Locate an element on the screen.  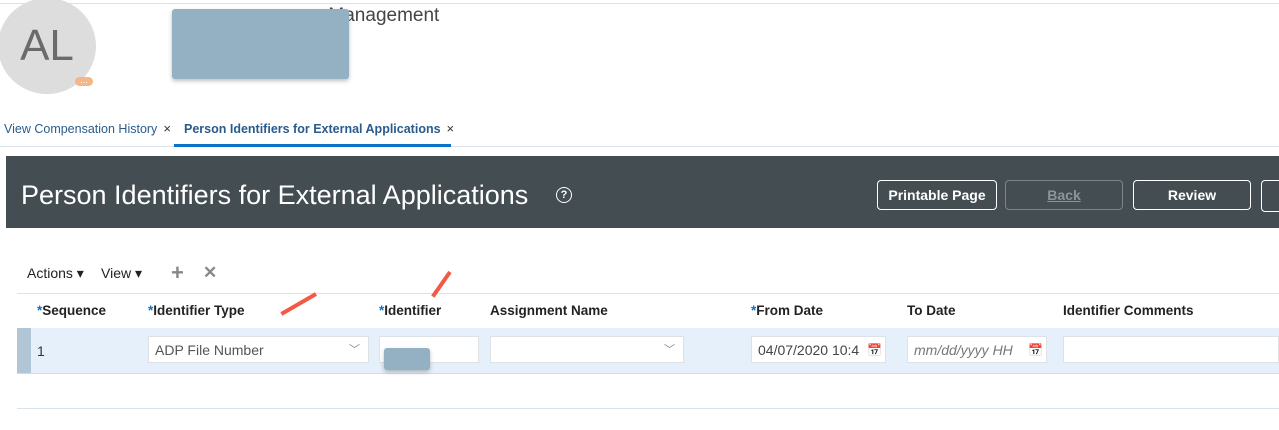
review-button: Review is located at coordinates (1192, 195).